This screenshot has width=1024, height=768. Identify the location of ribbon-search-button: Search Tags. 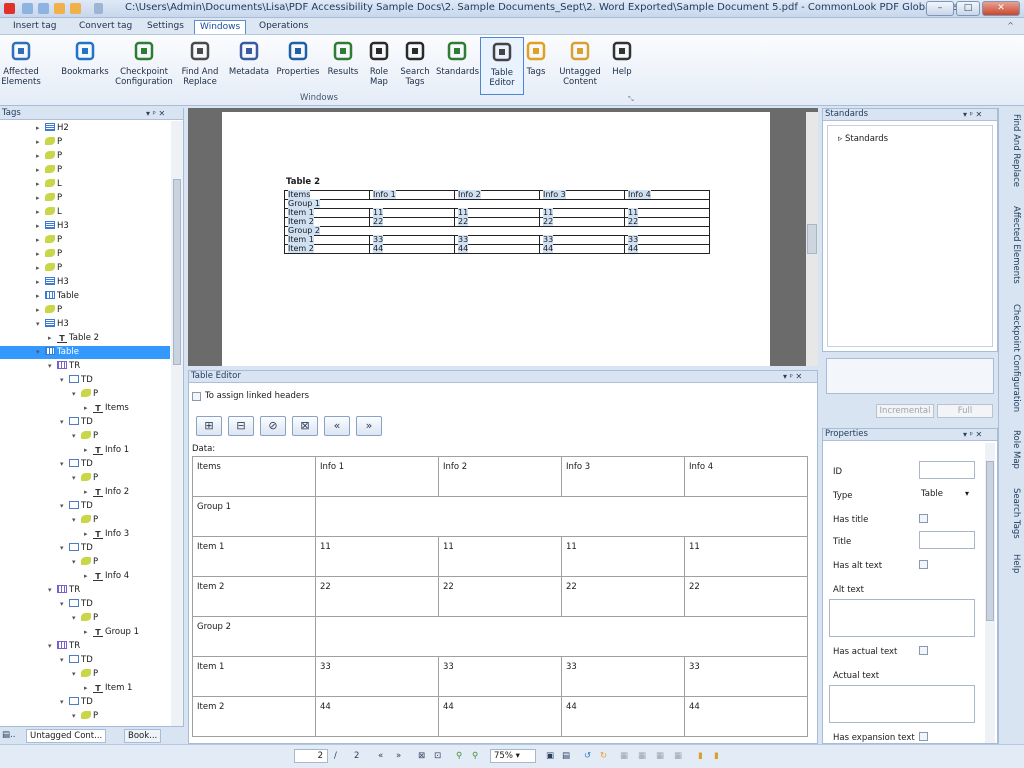
(415, 66).